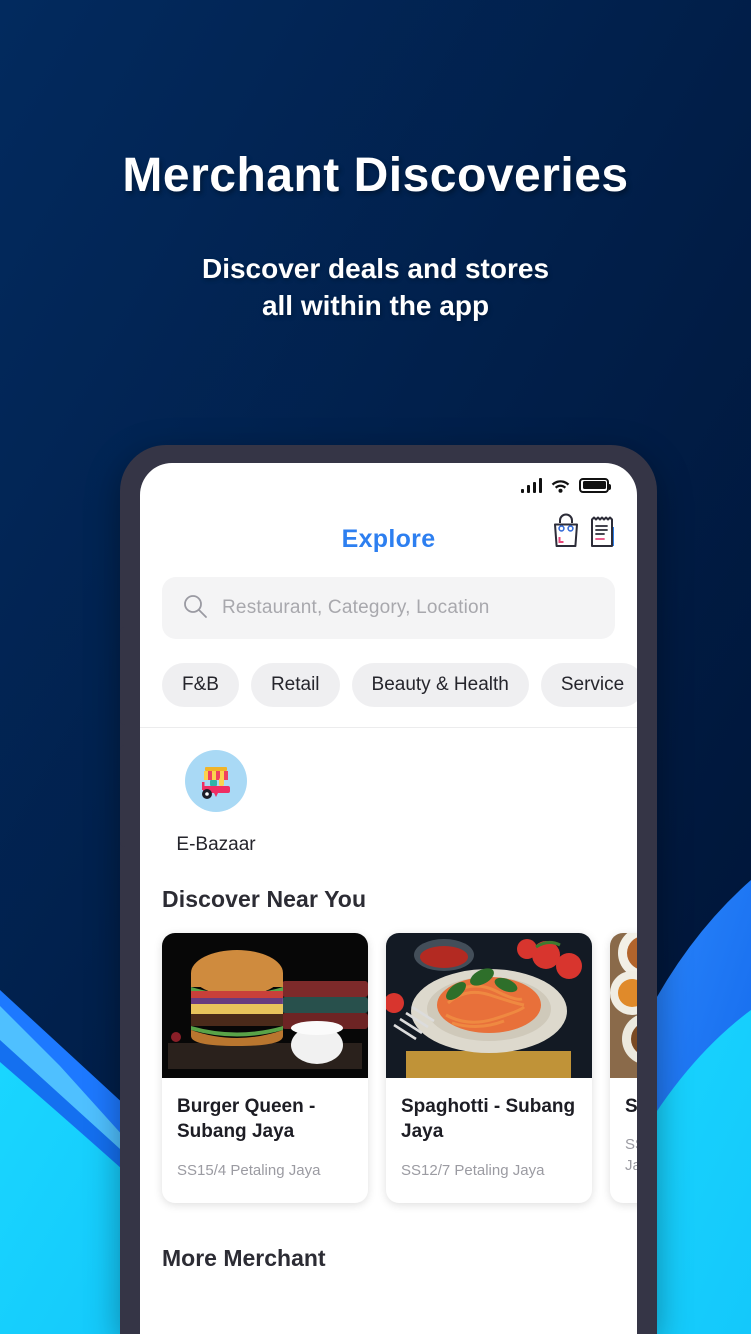 The width and height of the screenshot is (751, 1334). Describe the element at coordinates (131, 676) in the screenshot. I see `volume-up-button` at that location.